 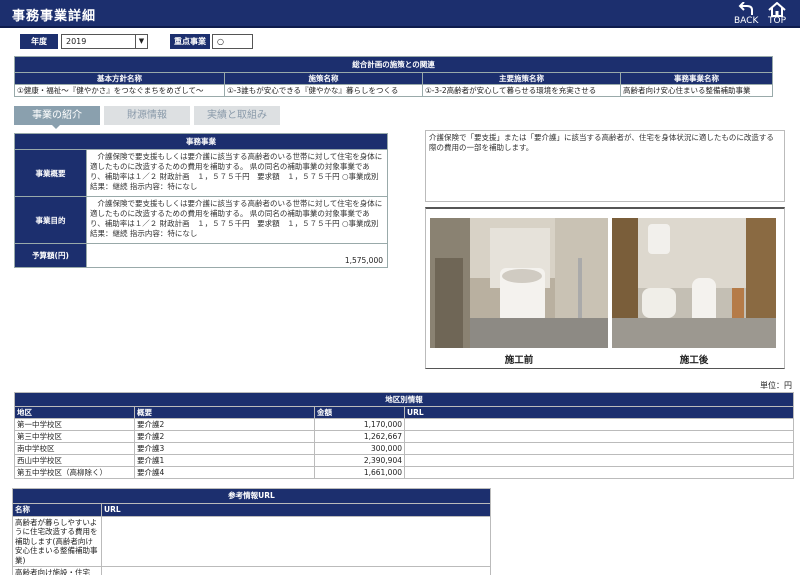 I want to click on region-table-caption: 地区別情報, so click(x=404, y=399).